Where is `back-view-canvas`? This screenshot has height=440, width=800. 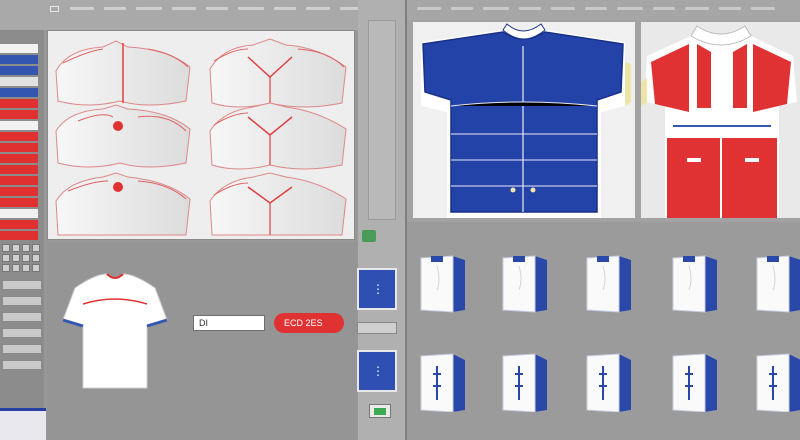
back-view-canvas is located at coordinates (720, 120).